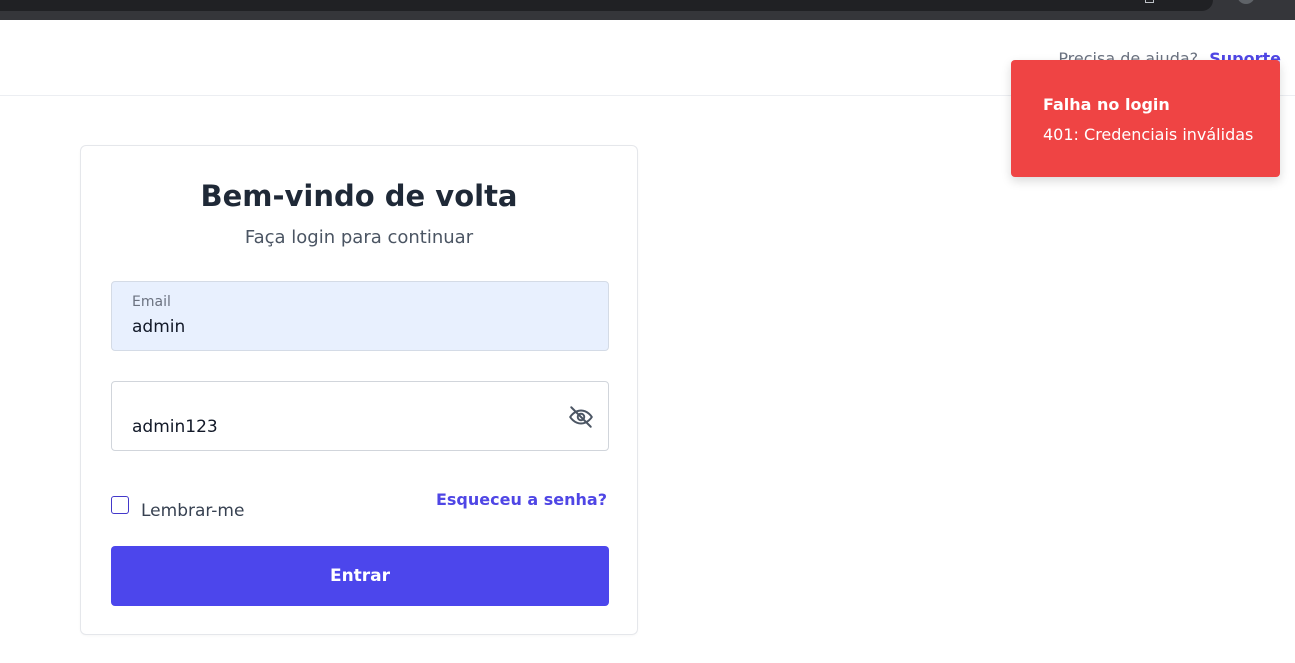  Describe the element at coordinates (360, 316) in the screenshot. I see `email-field: Email` at that location.